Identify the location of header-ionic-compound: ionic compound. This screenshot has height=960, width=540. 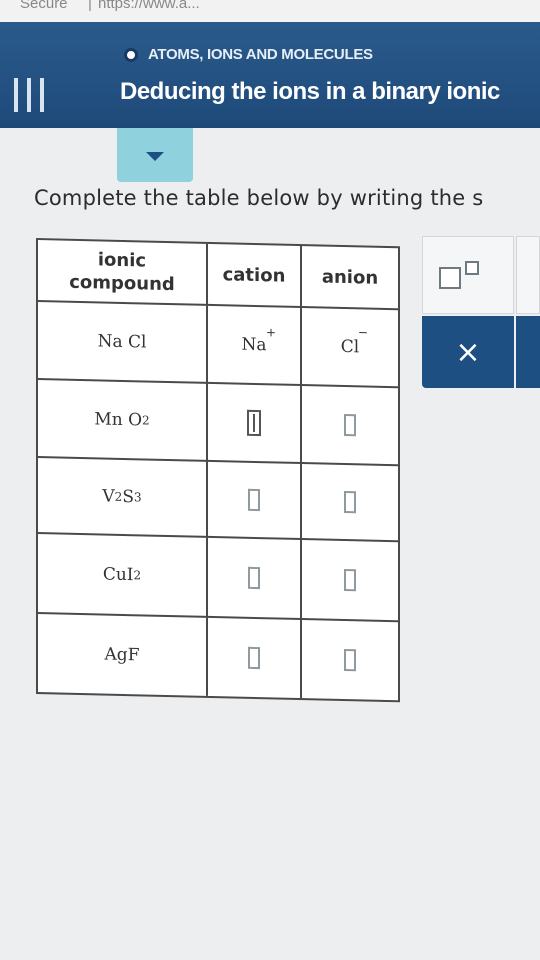
(123, 273).